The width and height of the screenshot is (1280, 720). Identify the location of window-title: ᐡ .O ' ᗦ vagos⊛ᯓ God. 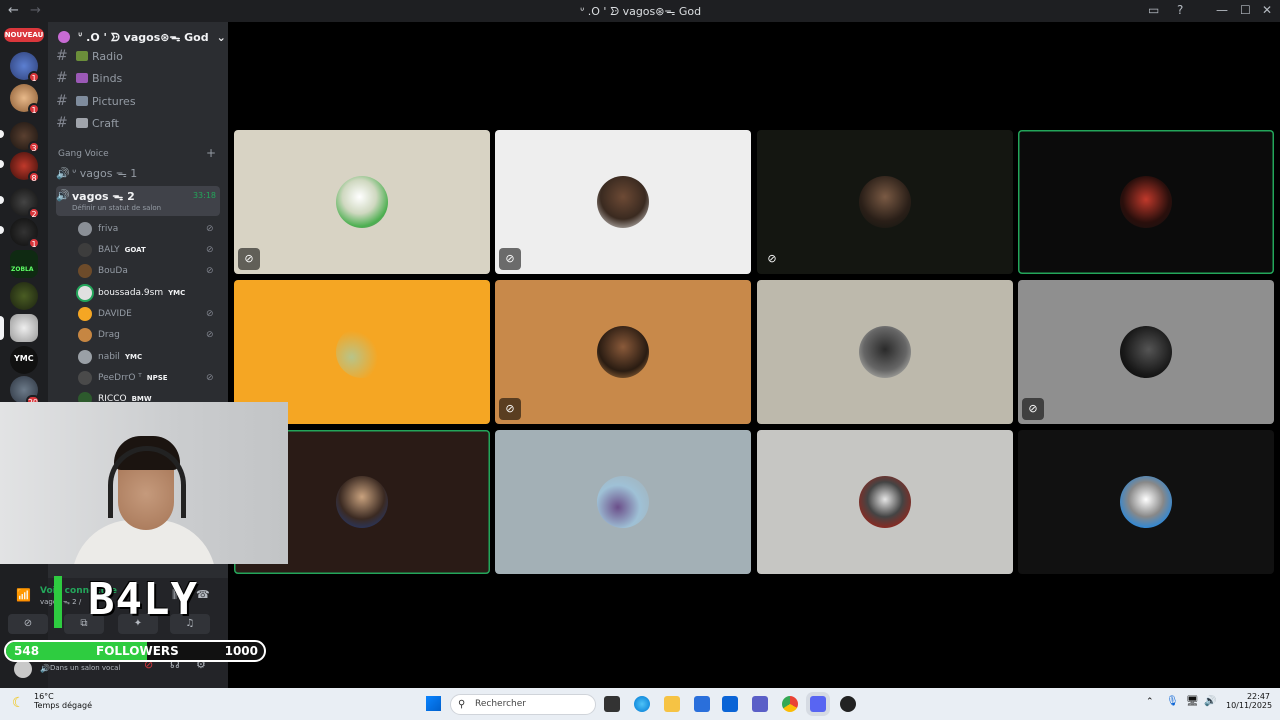
(641, 11).